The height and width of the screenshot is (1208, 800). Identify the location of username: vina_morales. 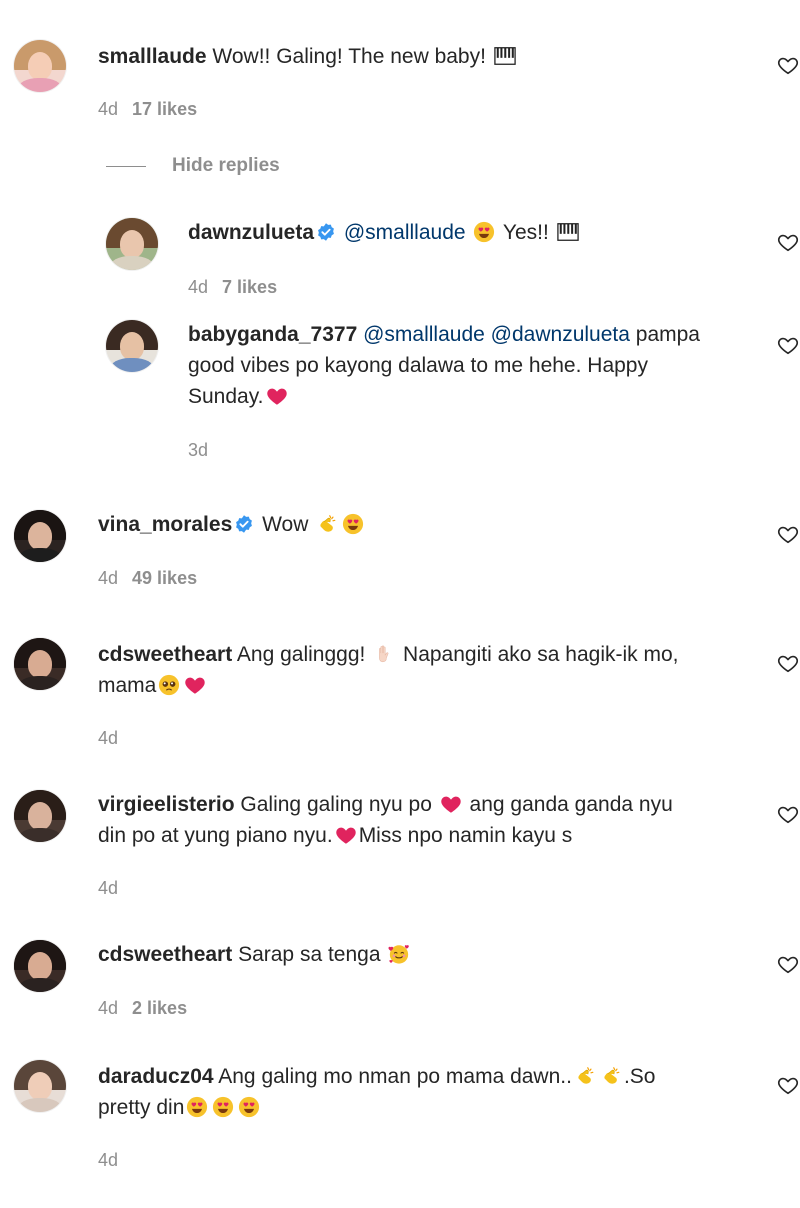
(165, 524).